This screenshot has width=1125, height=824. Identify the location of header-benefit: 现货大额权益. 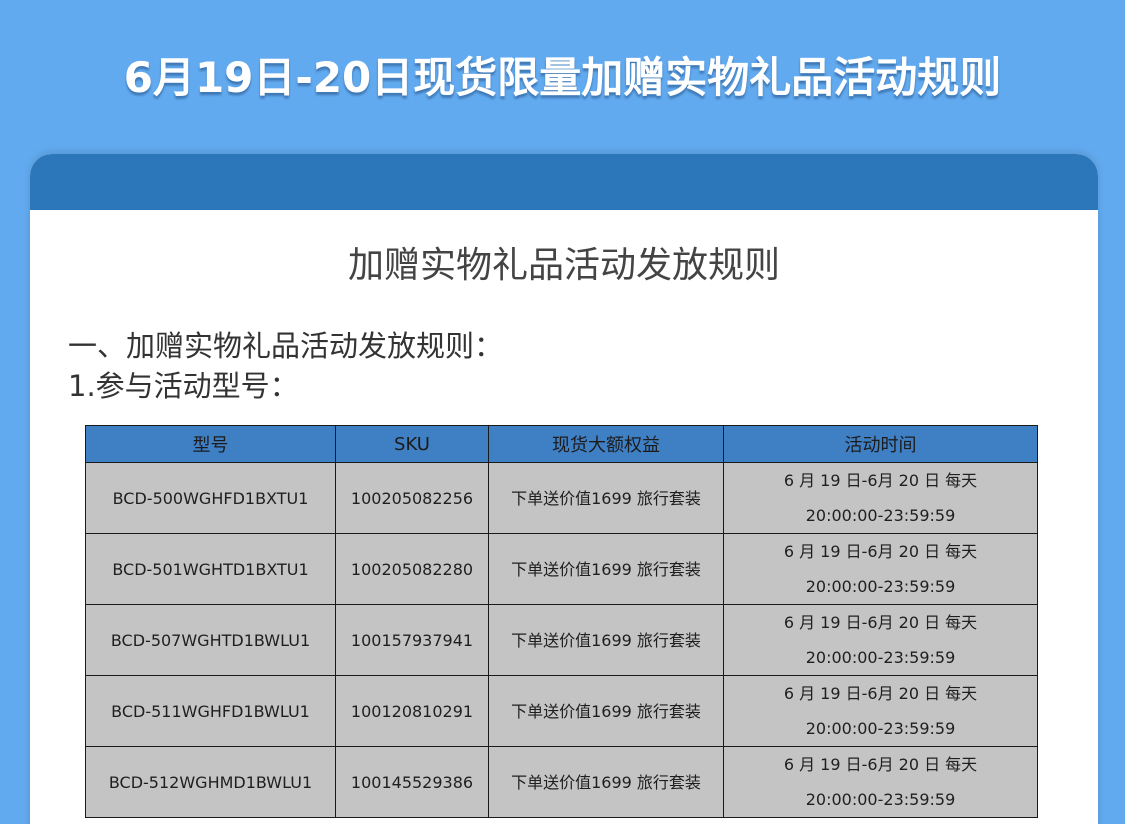
(606, 444).